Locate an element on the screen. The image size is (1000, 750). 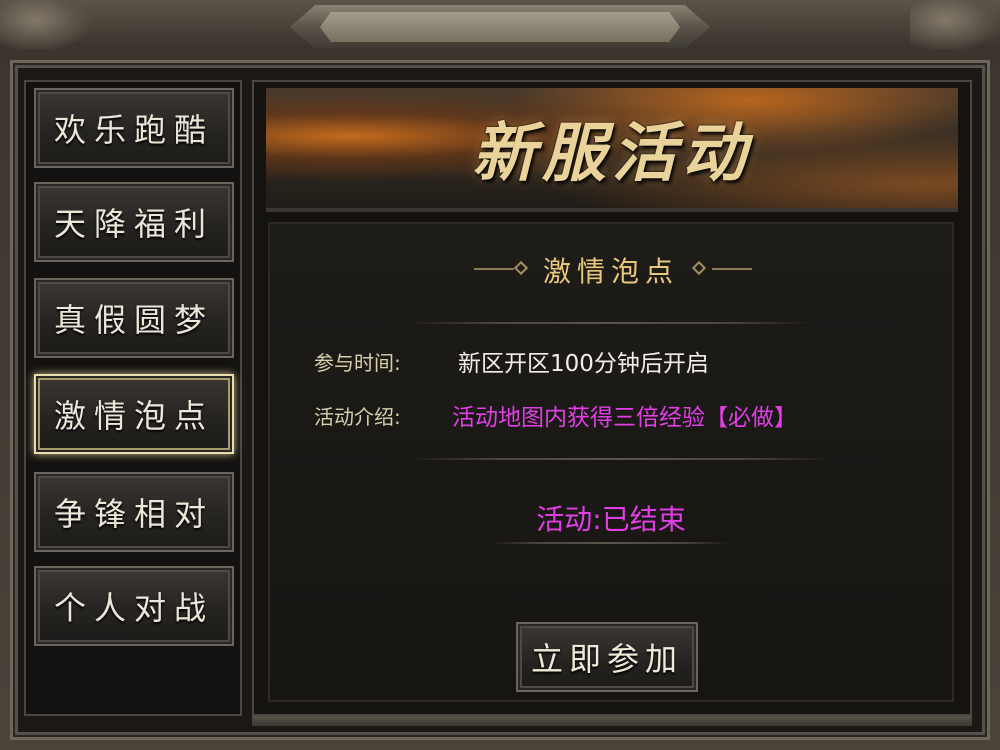
frame-ornament-left is located at coordinates (45, 25).